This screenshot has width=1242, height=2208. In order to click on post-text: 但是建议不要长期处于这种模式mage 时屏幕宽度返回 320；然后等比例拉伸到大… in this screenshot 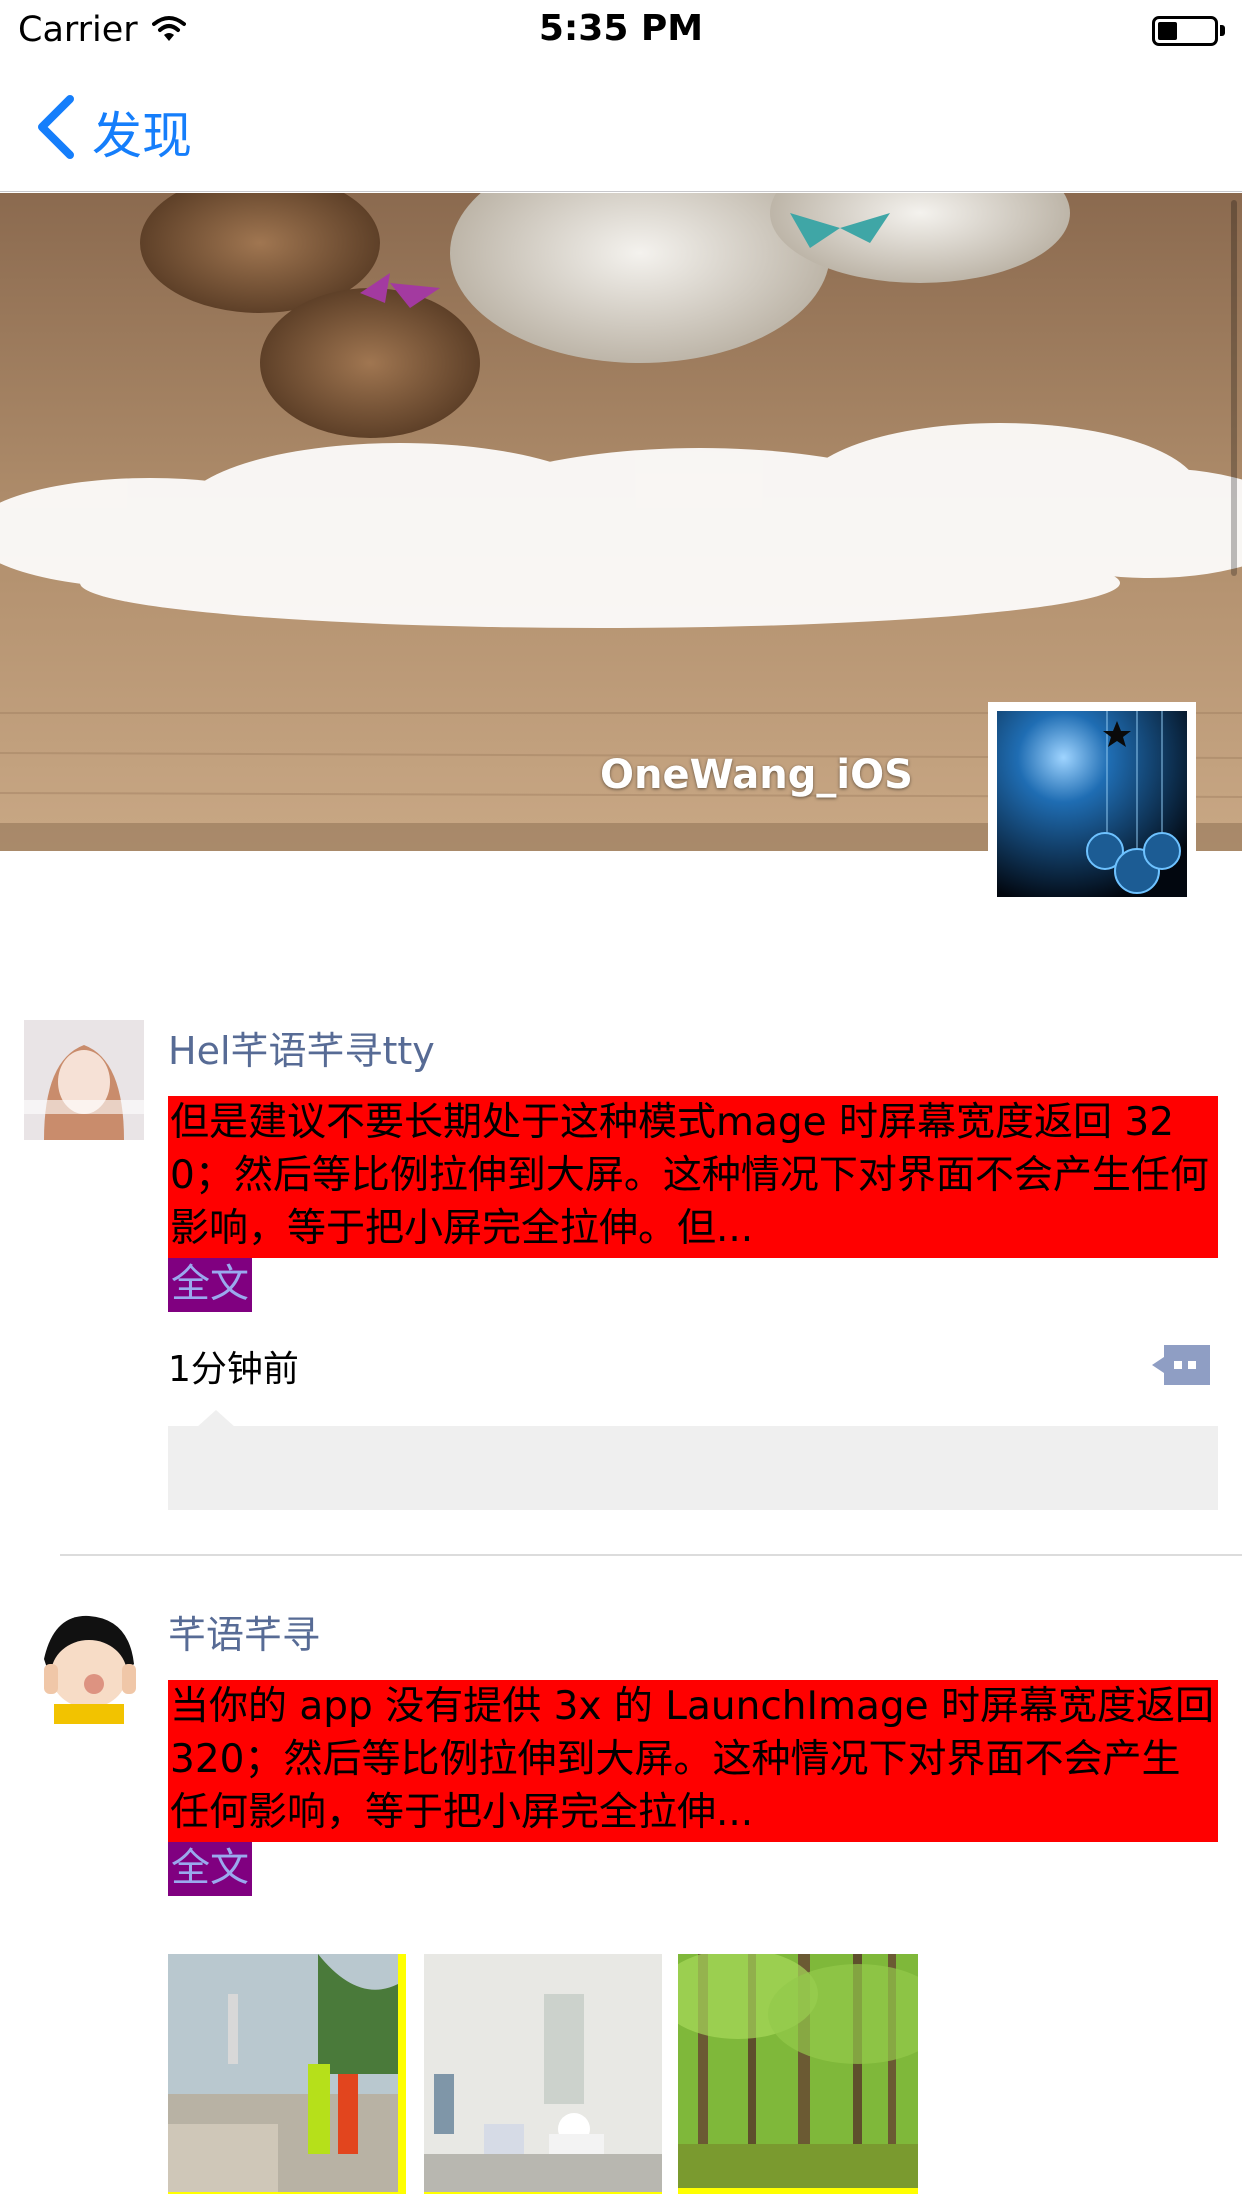, I will do `click(693, 1177)`.